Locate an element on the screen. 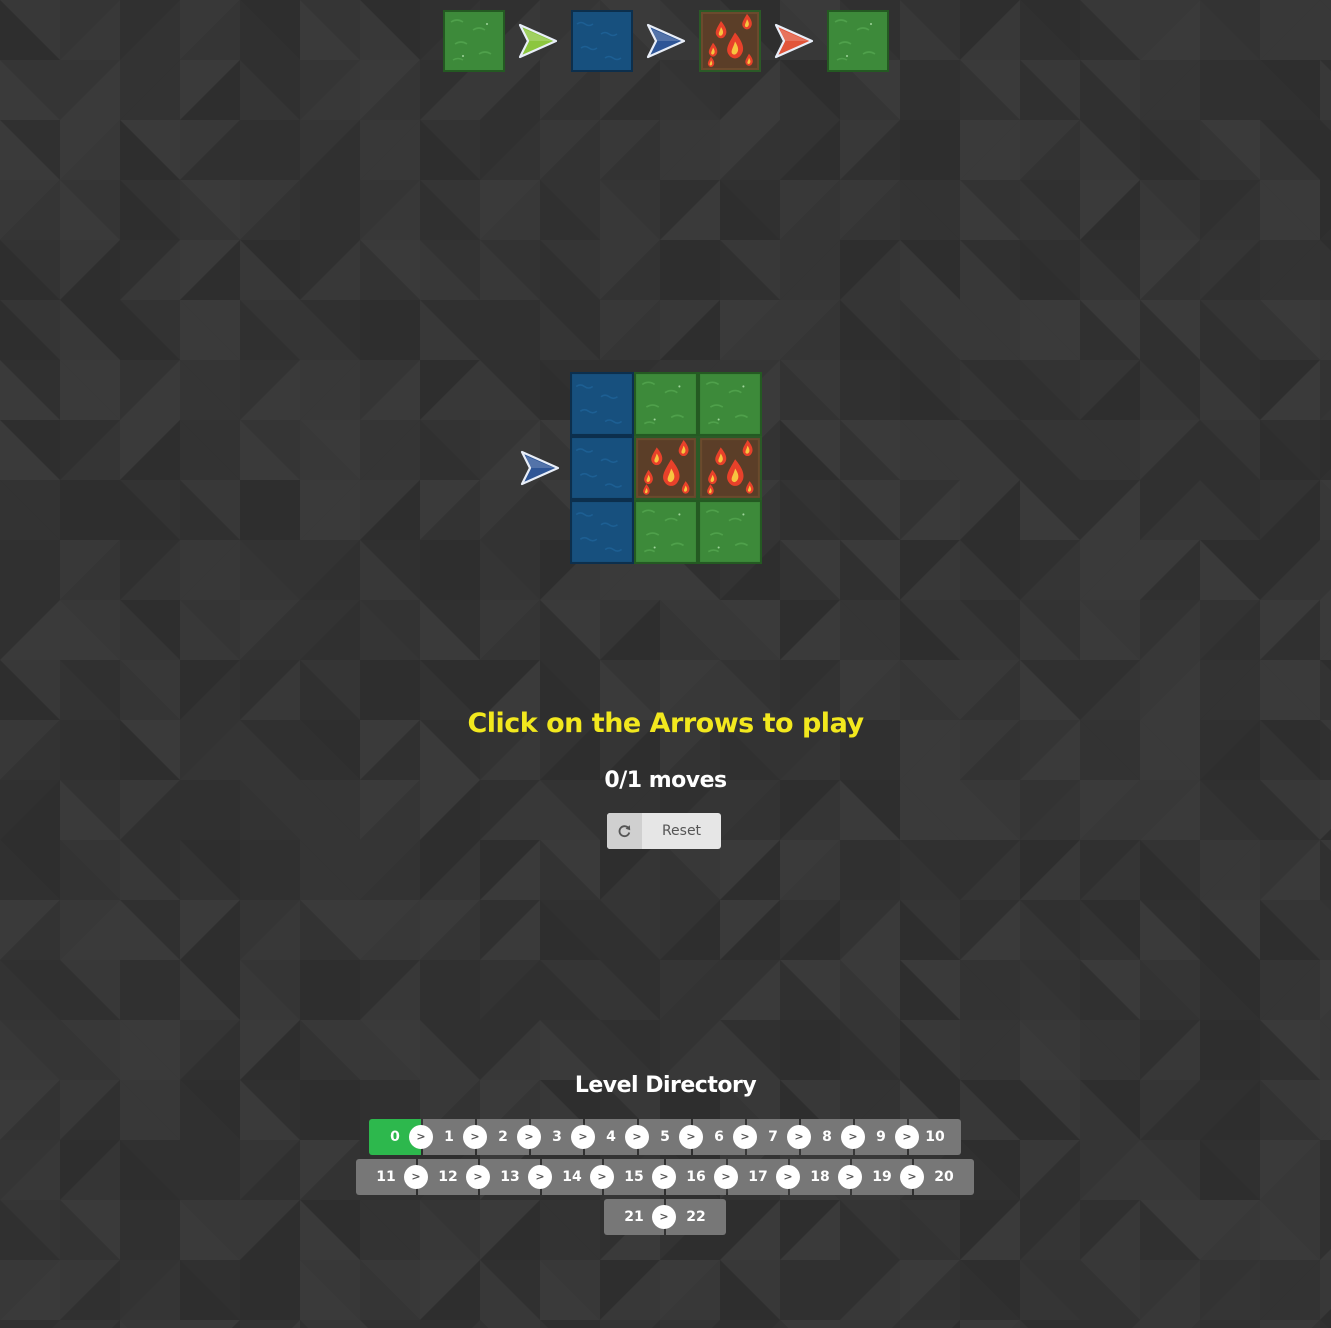  reset-label: Reset is located at coordinates (681, 831).